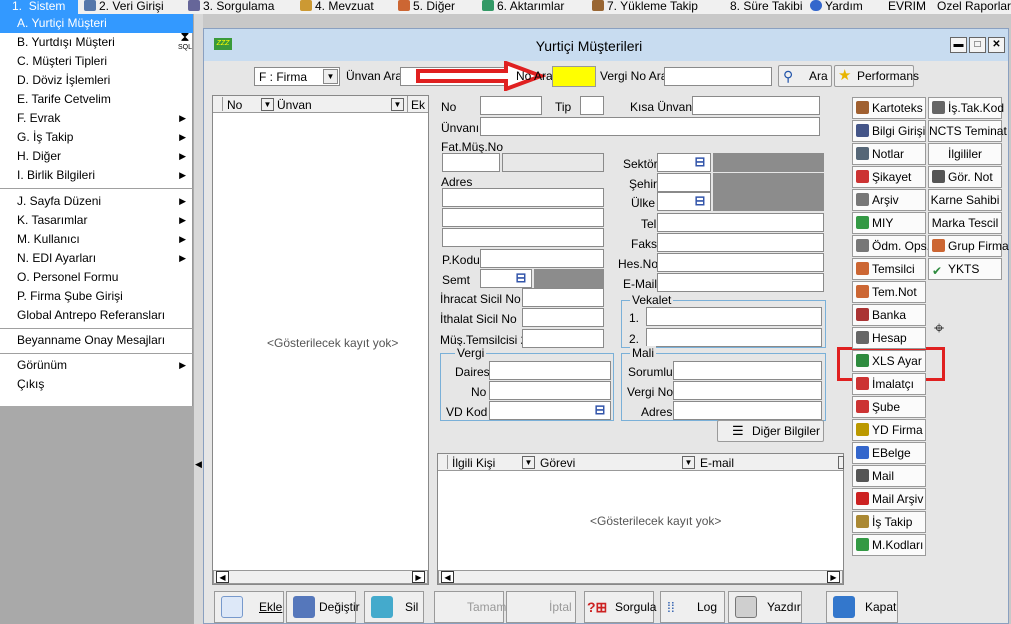 Image resolution: width=1011 pixels, height=624 pixels. I want to click on sil-button: Sil, so click(394, 607).